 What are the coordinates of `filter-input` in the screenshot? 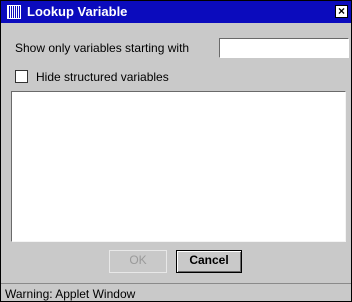 It's located at (284, 48).